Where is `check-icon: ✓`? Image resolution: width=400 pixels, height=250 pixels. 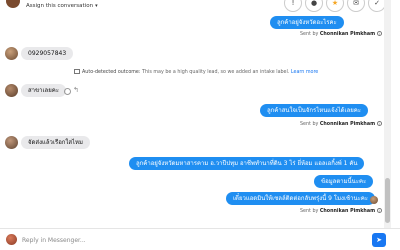
check-icon: ✓ is located at coordinates (377, 3).